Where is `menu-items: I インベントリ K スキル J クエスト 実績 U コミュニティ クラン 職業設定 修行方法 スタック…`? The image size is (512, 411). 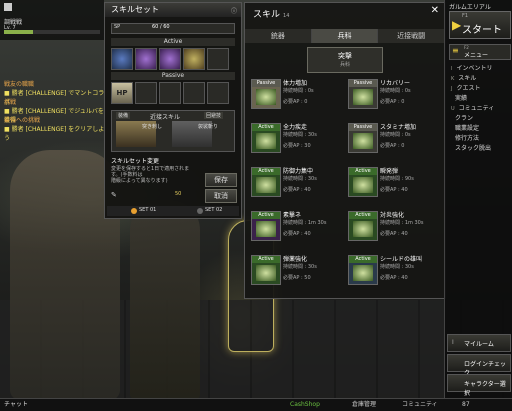
menu-items: I インベントリ K スキル J クエスト 実績 U コミュニティ クラン 職業設定 修行方法 スタック… is located at coordinates (478, 109).